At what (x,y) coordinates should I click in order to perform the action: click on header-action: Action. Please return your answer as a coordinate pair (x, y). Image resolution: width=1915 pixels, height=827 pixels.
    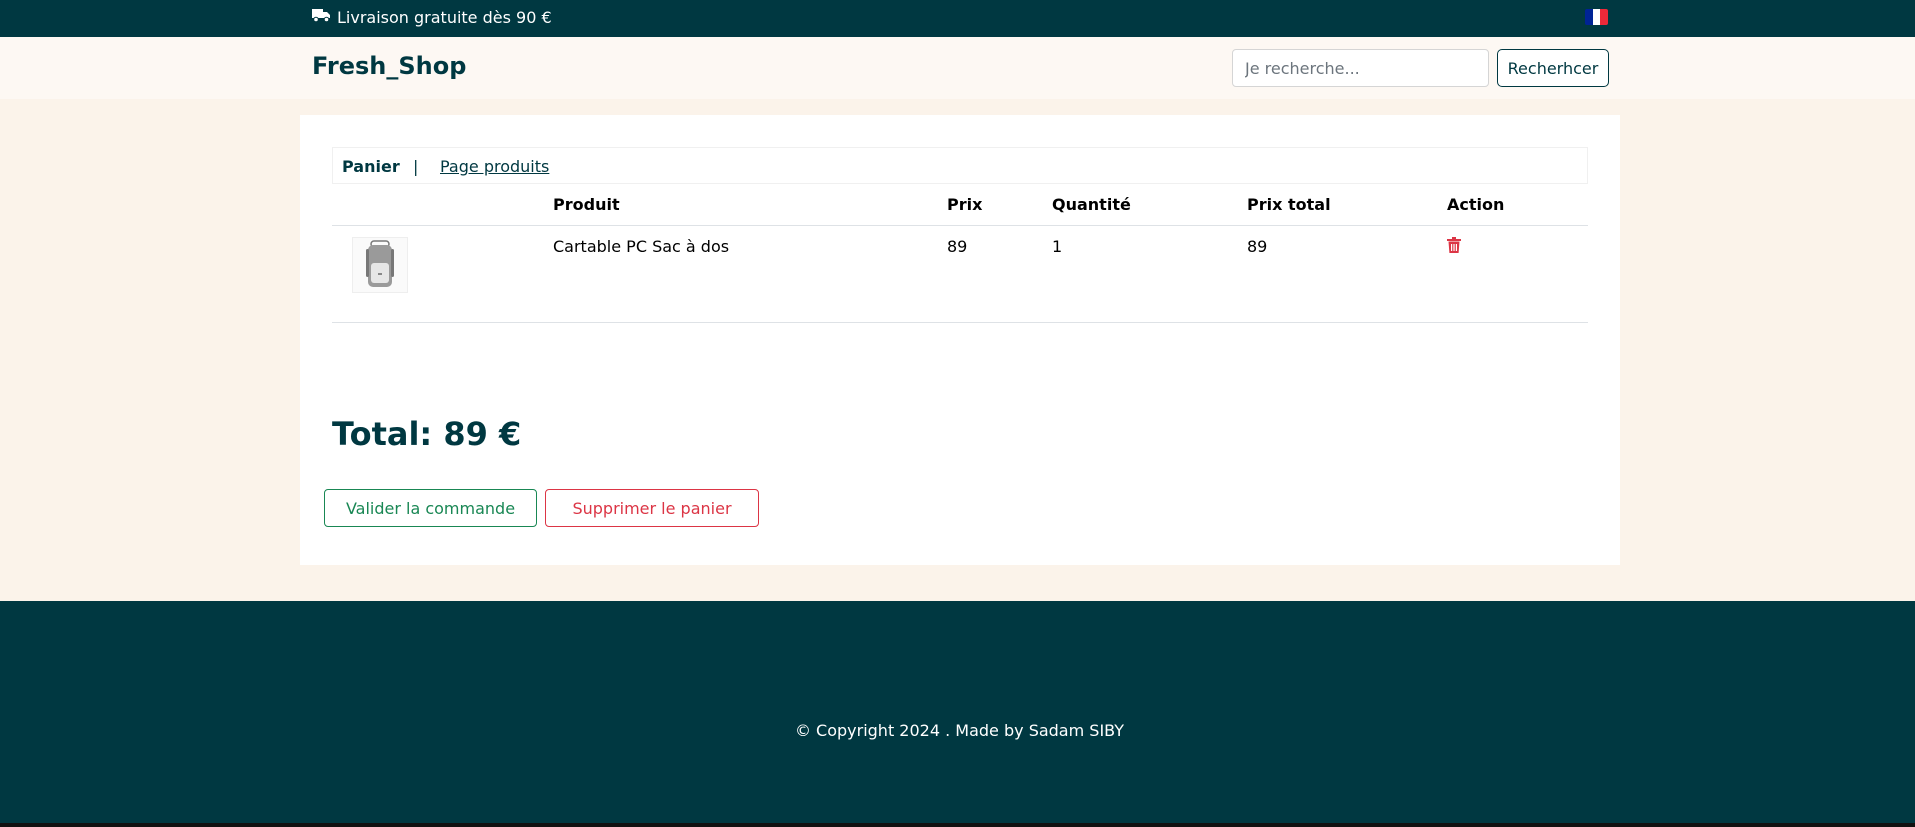
    Looking at the image, I should click on (1517, 205).